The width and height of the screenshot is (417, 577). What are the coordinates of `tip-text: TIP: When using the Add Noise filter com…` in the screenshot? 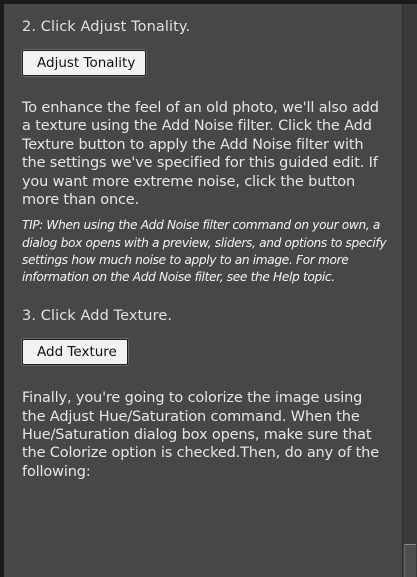 It's located at (204, 251).